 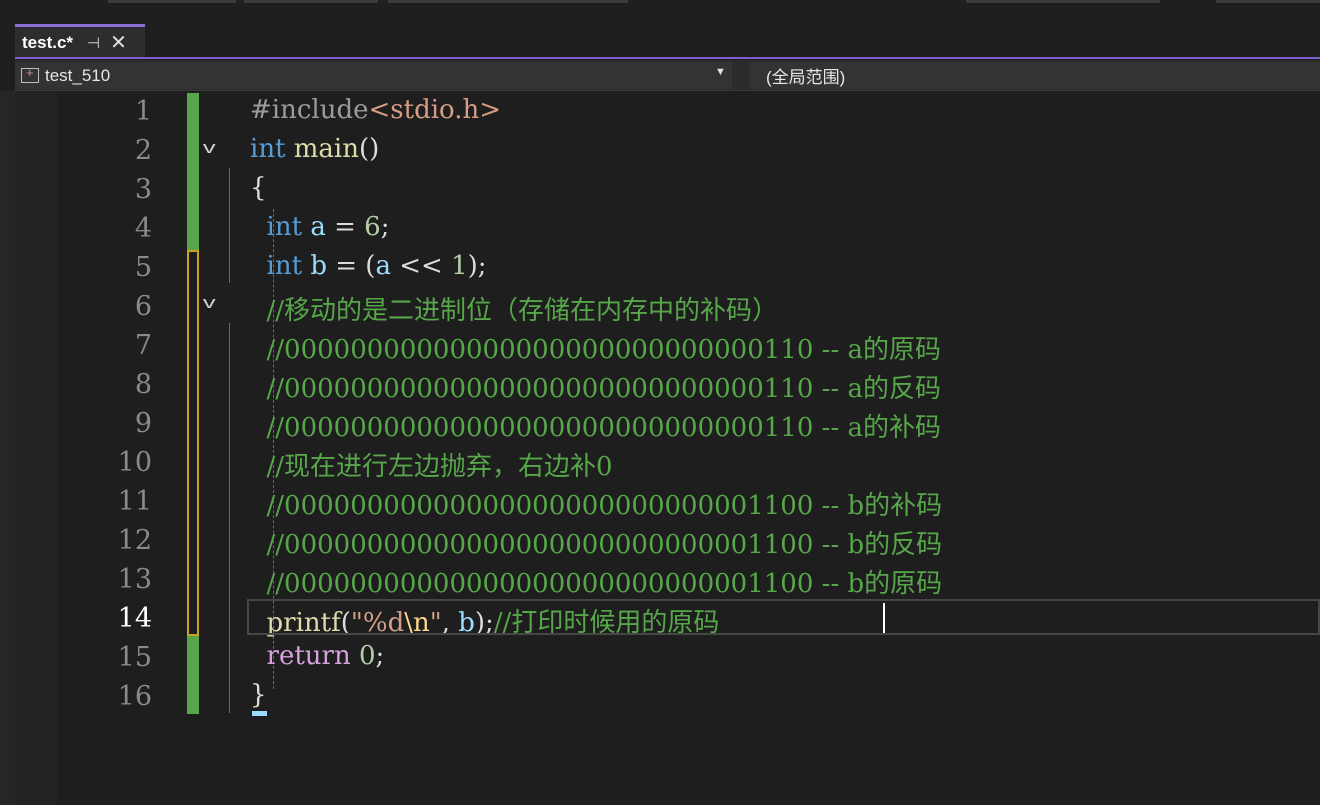 I want to click on punctuation: (), so click(x=369, y=149).